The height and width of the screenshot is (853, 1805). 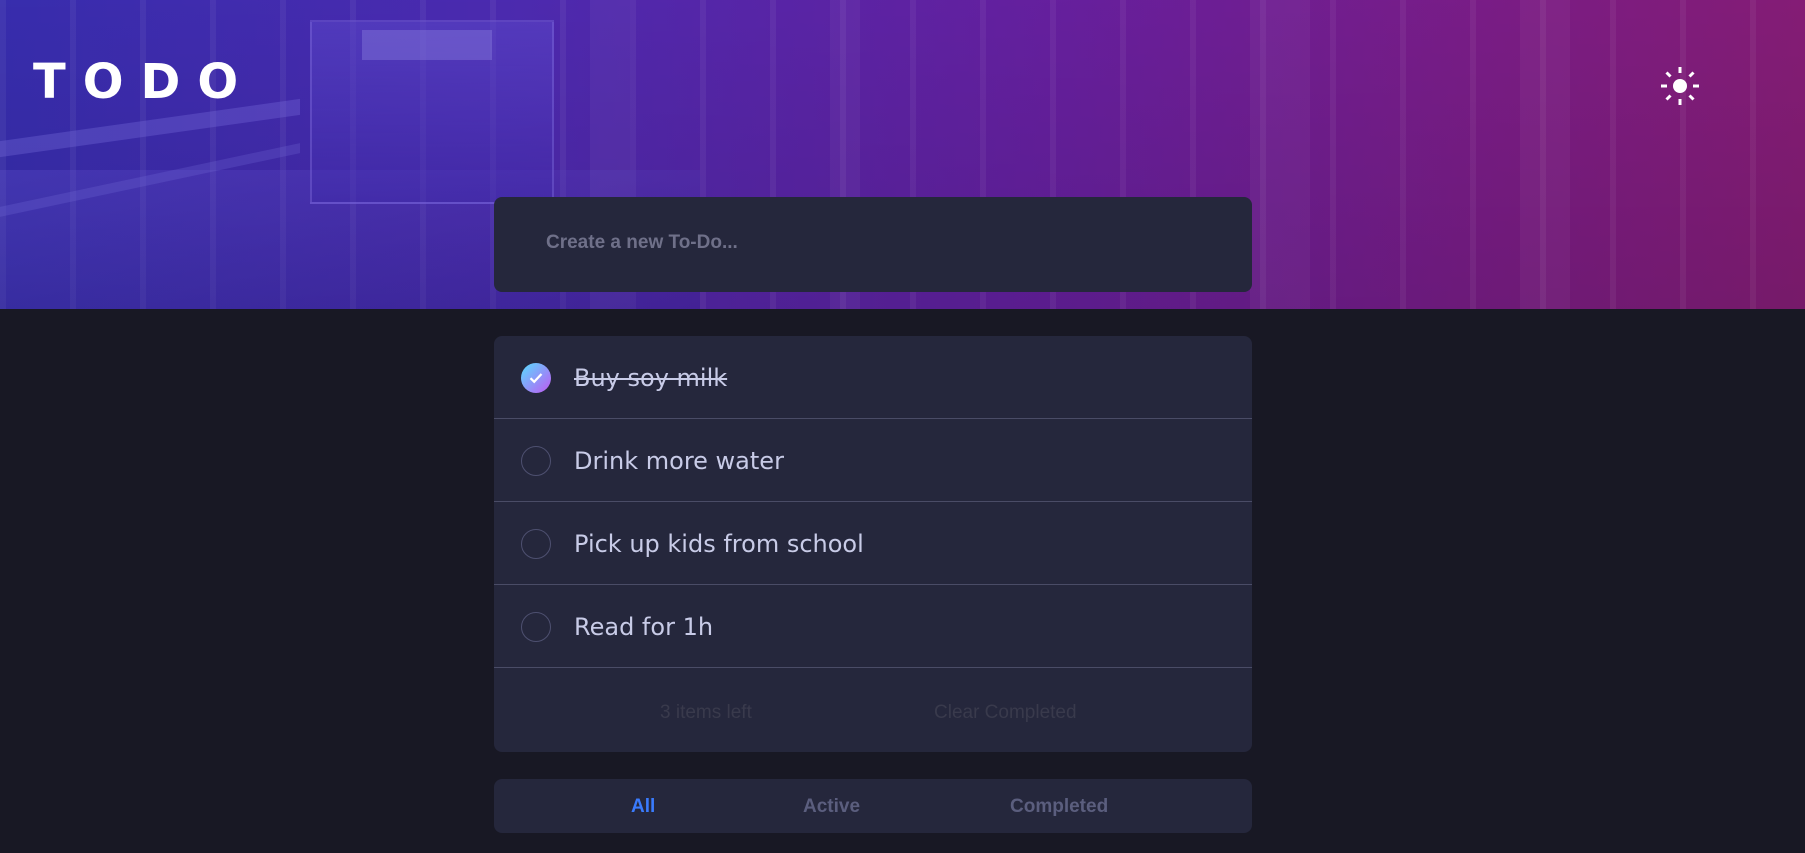 What do you see at coordinates (679, 461) in the screenshot?
I see `todo-text: Drink more water` at bounding box center [679, 461].